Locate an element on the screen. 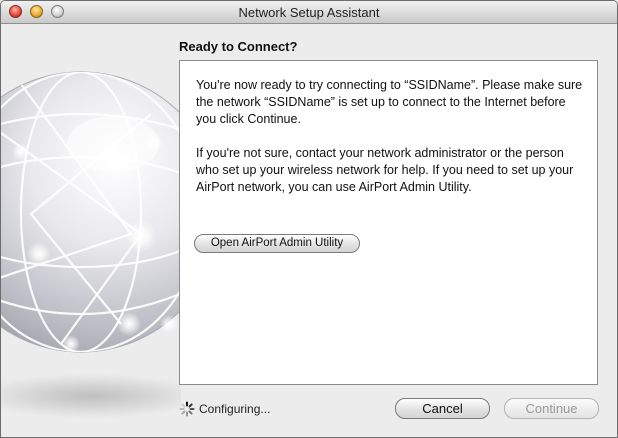 The height and width of the screenshot is (438, 618). spinner-icon is located at coordinates (187, 409).